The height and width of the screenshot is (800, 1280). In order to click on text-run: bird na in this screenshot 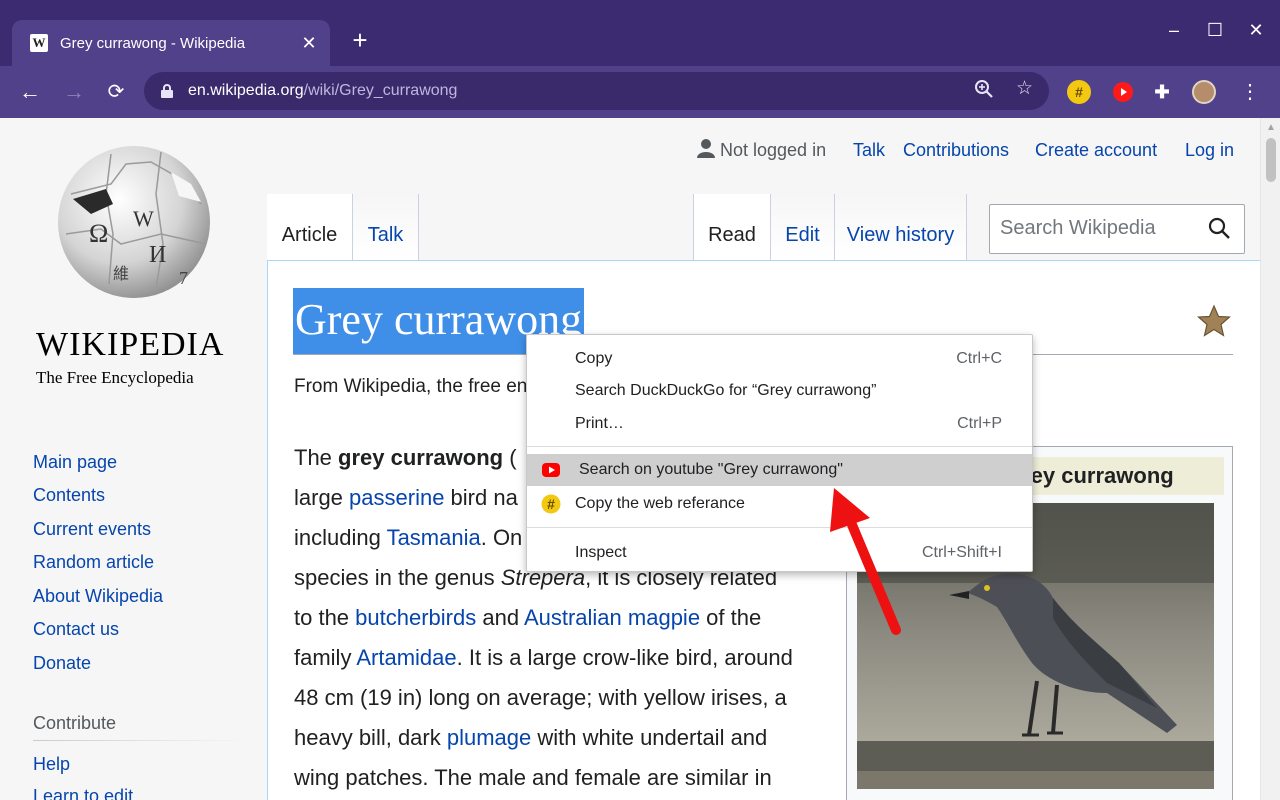, I will do `click(481, 497)`.